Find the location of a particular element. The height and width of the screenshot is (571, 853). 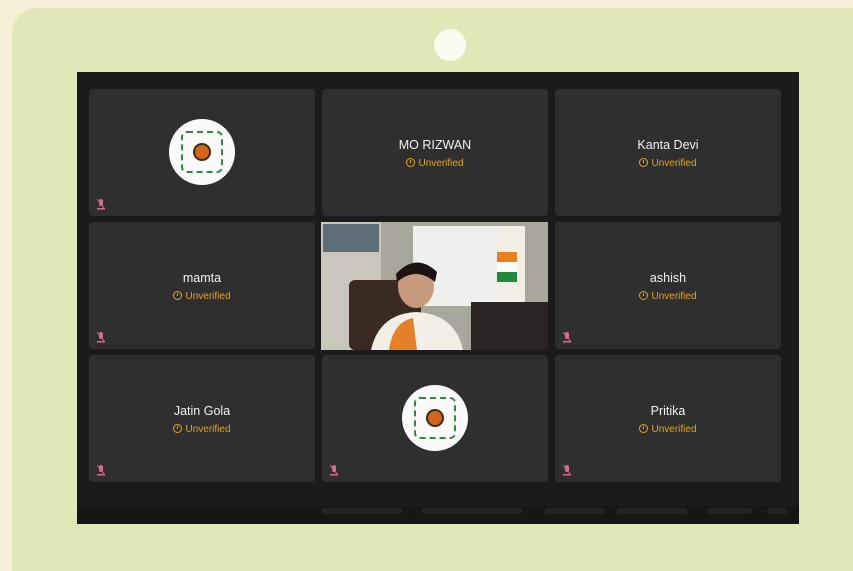

participant-tile: Jatin Gola Unverified is located at coordinates (202, 418).